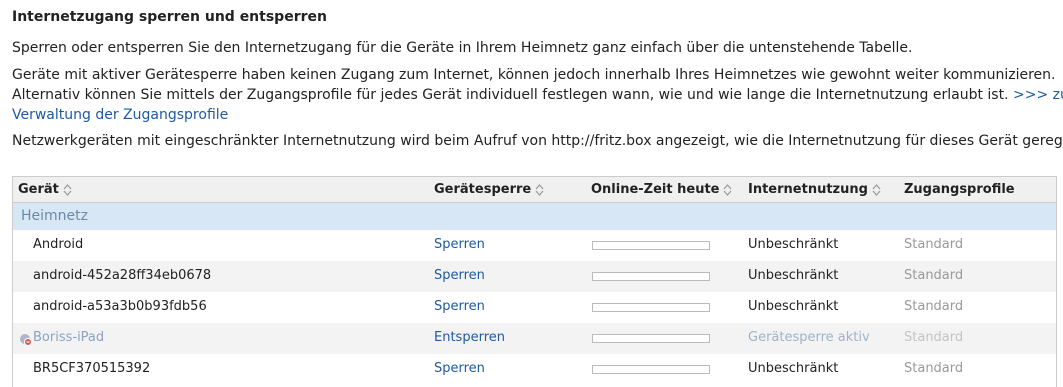 The height and width of the screenshot is (387, 1063). I want to click on col-profile-header: Zugangsprofile, so click(959, 189).